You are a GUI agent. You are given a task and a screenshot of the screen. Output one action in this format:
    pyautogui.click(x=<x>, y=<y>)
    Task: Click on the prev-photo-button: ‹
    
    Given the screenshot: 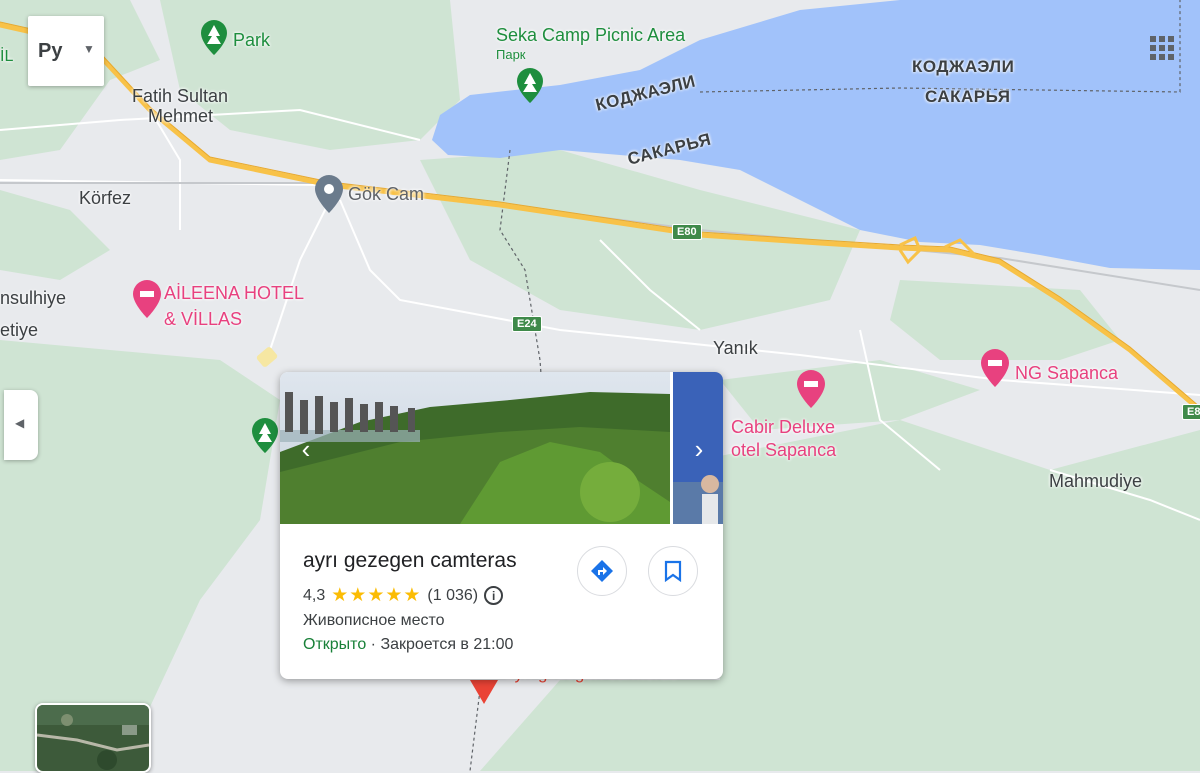 What is the action you would take?
    pyautogui.click(x=306, y=449)
    